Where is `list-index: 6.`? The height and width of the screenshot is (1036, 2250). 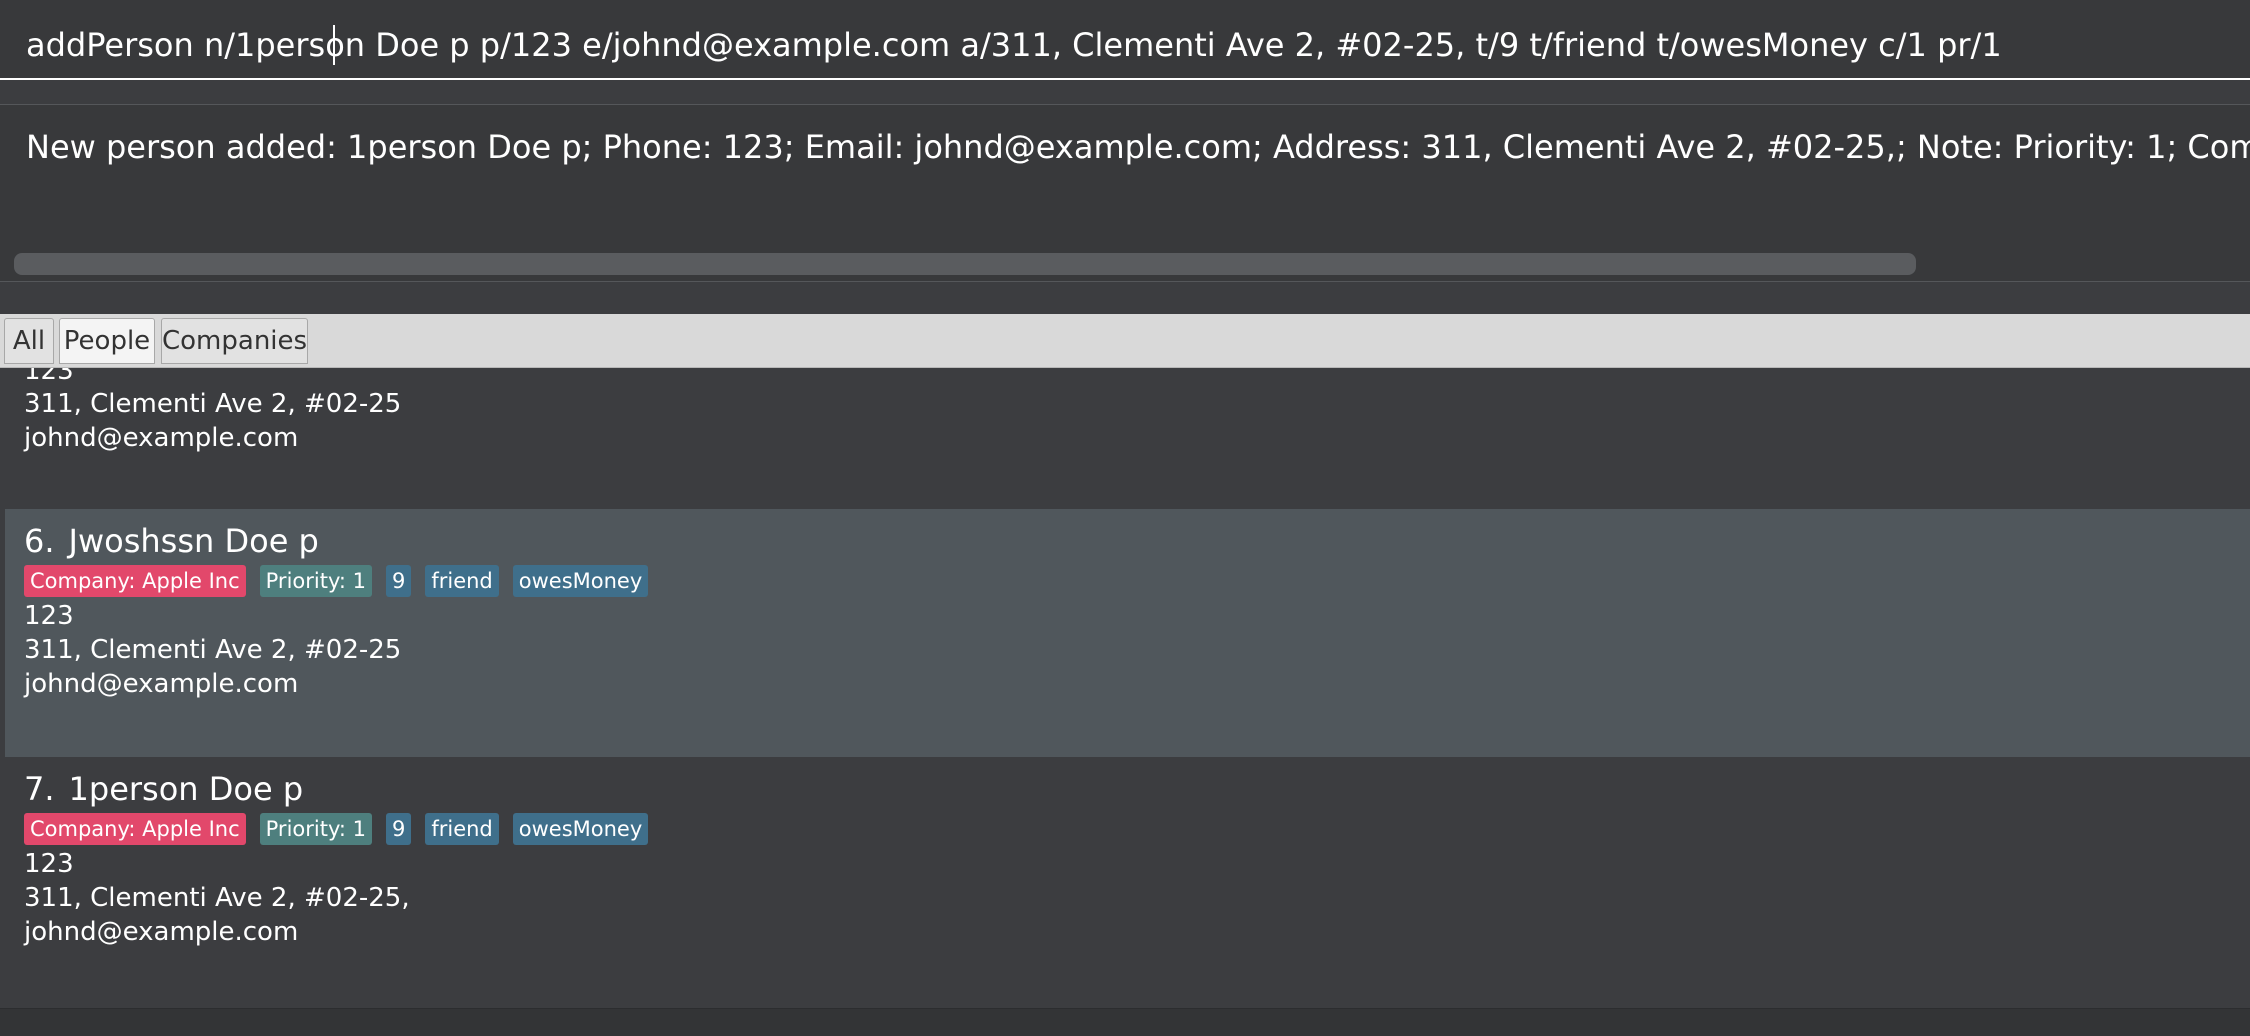 list-index: 6. is located at coordinates (39, 541).